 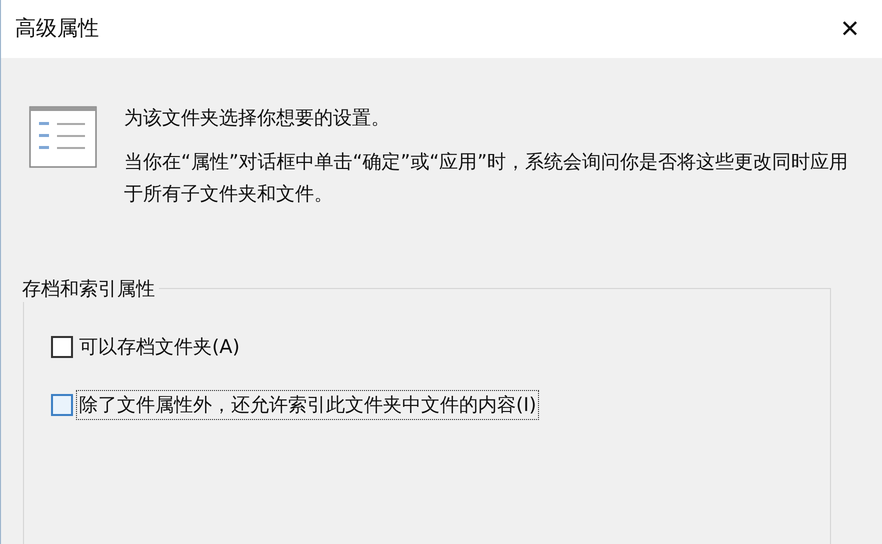 I want to click on checkbox-option: 可以存档文件夹(A), so click(x=440, y=347).